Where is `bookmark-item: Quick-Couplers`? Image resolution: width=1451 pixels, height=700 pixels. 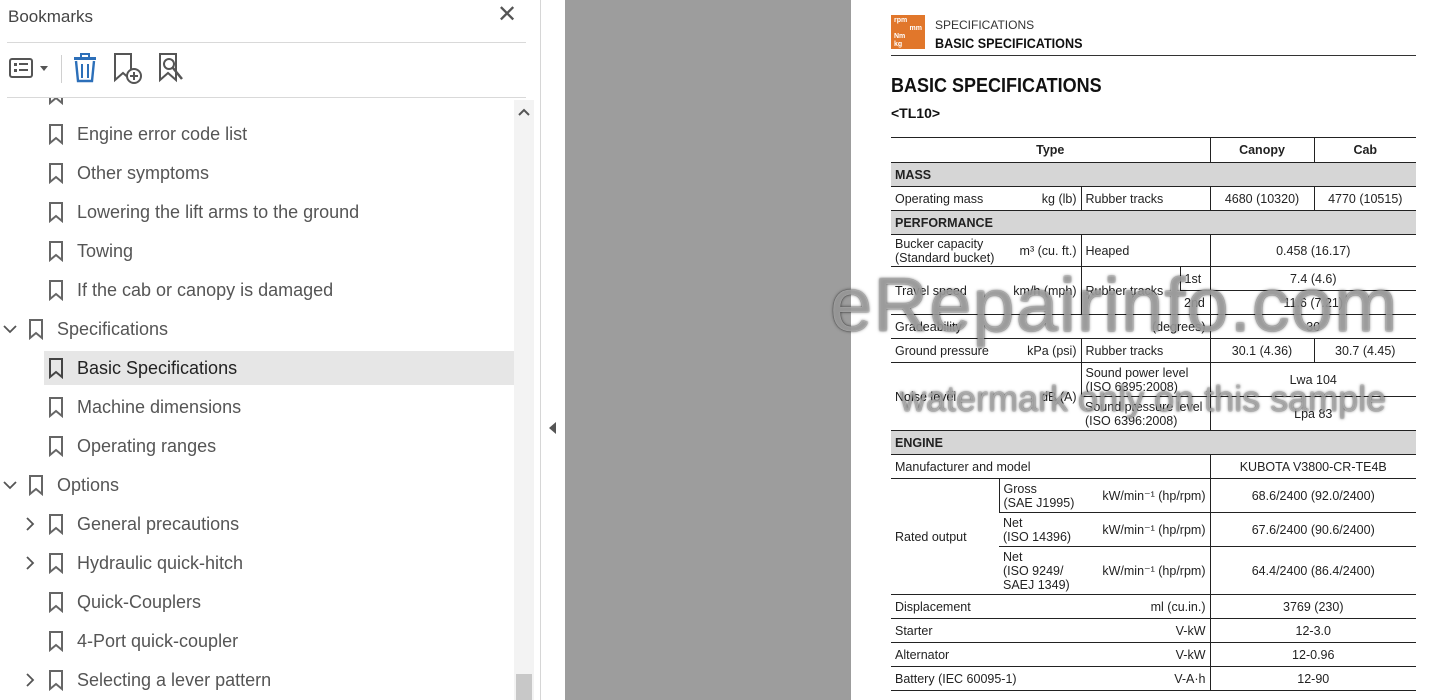 bookmark-item: Quick-Couplers is located at coordinates (257, 602).